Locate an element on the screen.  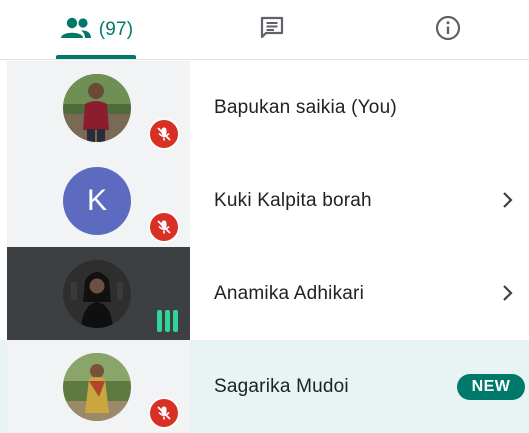
avatar-cell: K is located at coordinates (98, 200).